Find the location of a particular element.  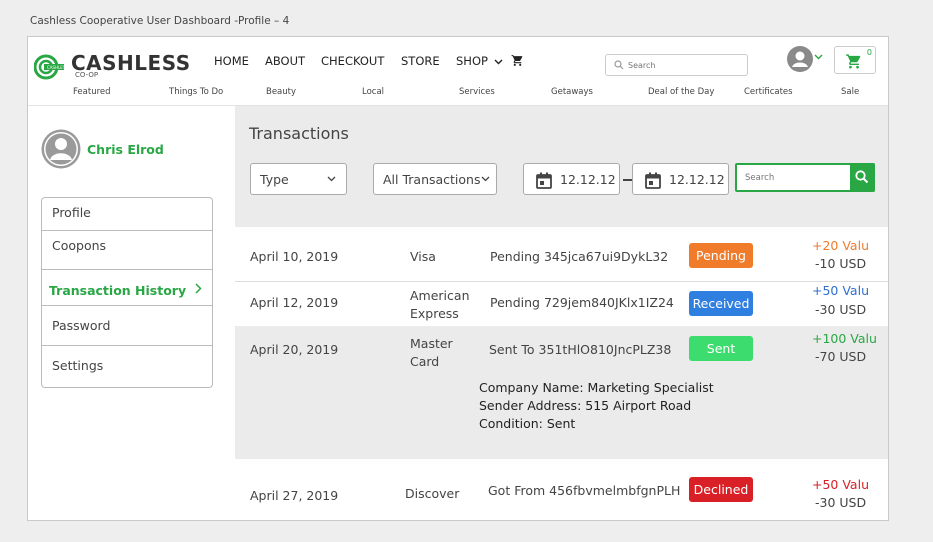

transaction-search-input is located at coordinates (795, 178).